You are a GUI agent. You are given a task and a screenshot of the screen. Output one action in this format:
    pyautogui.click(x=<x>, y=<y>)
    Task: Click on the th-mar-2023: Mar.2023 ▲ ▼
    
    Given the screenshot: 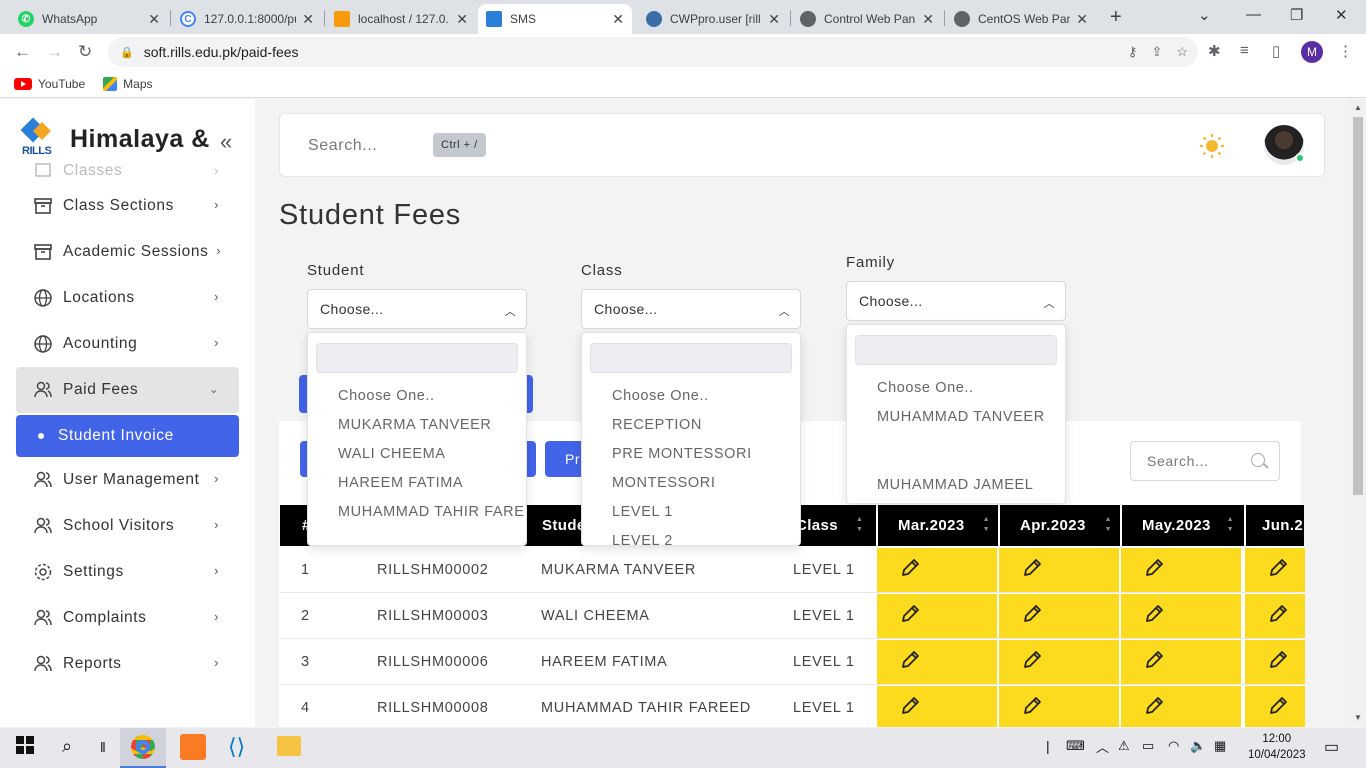 What is the action you would take?
    pyautogui.click(x=937, y=525)
    